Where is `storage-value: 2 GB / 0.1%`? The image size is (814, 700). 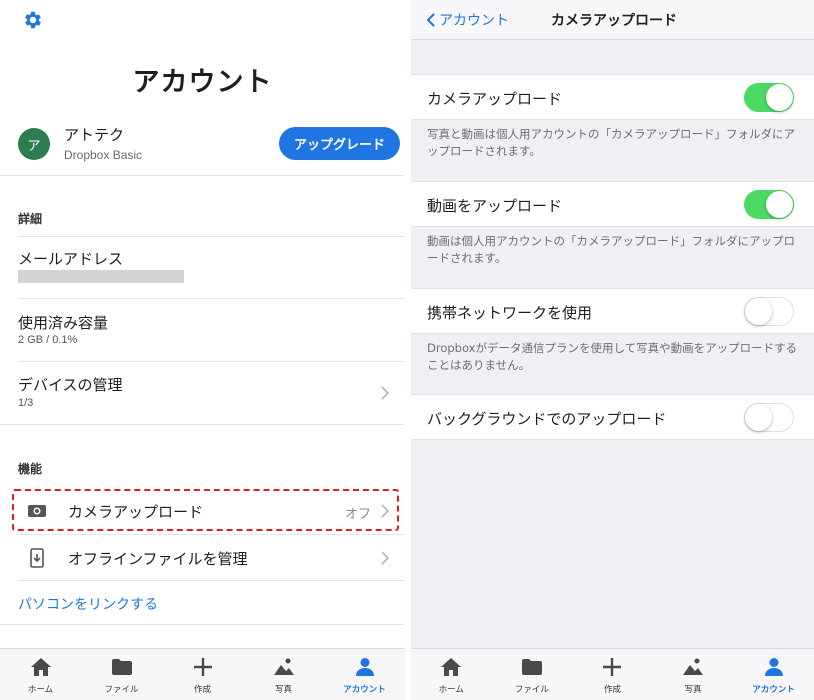 storage-value: 2 GB / 0.1% is located at coordinates (48, 340).